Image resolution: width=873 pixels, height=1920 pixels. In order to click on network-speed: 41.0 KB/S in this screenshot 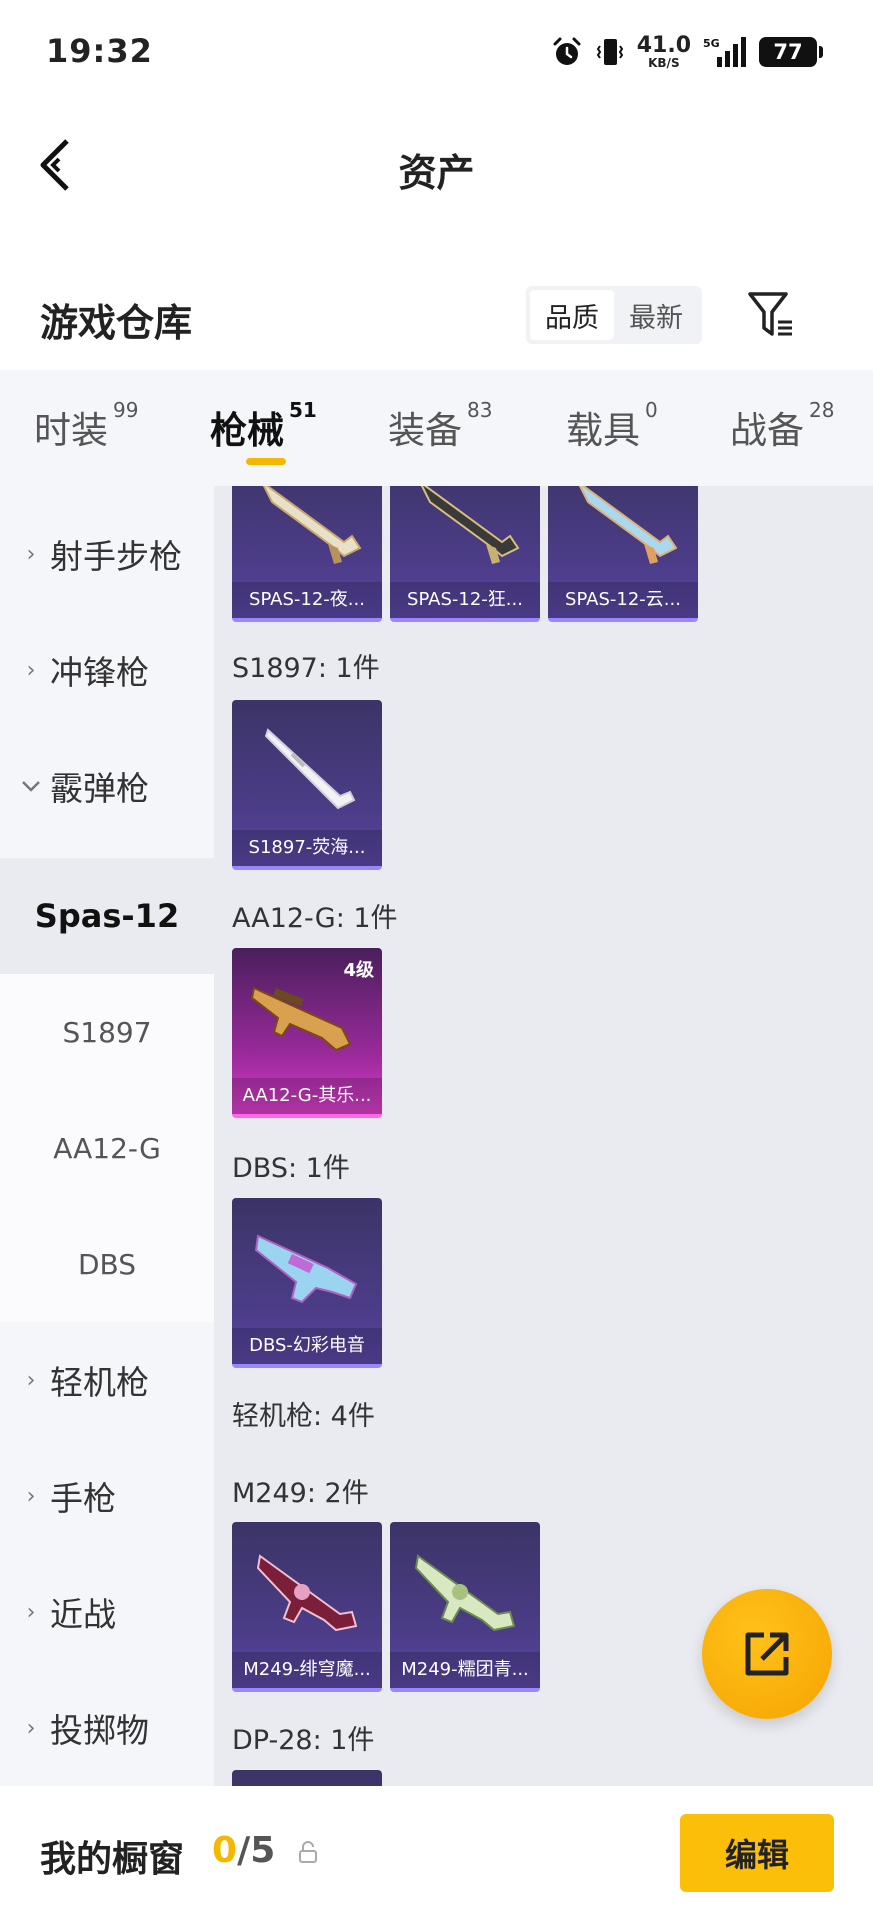, I will do `click(663, 51)`.